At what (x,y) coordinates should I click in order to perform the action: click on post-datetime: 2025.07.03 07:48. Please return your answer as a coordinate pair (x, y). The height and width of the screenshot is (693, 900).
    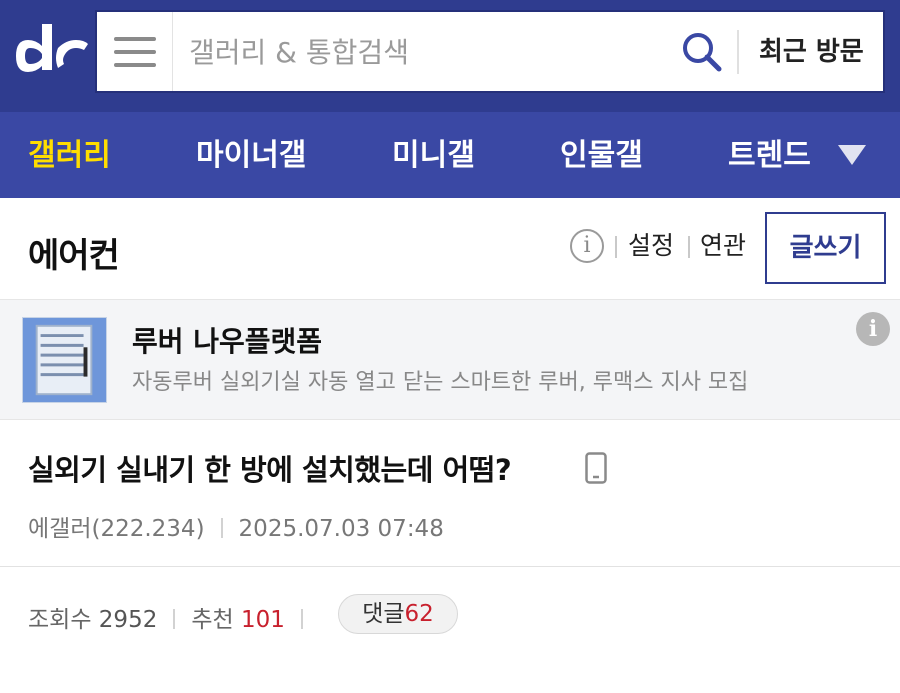
    Looking at the image, I should click on (341, 529).